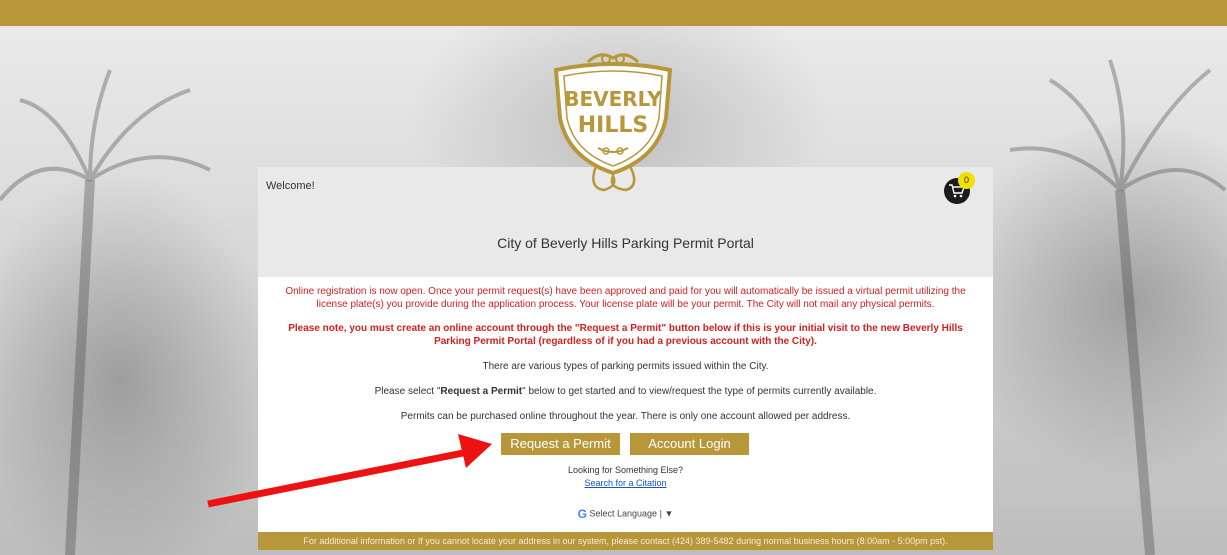 Image resolution: width=1227 pixels, height=555 pixels. What do you see at coordinates (623, 513) in the screenshot?
I see `select-language-label: Select Language` at bounding box center [623, 513].